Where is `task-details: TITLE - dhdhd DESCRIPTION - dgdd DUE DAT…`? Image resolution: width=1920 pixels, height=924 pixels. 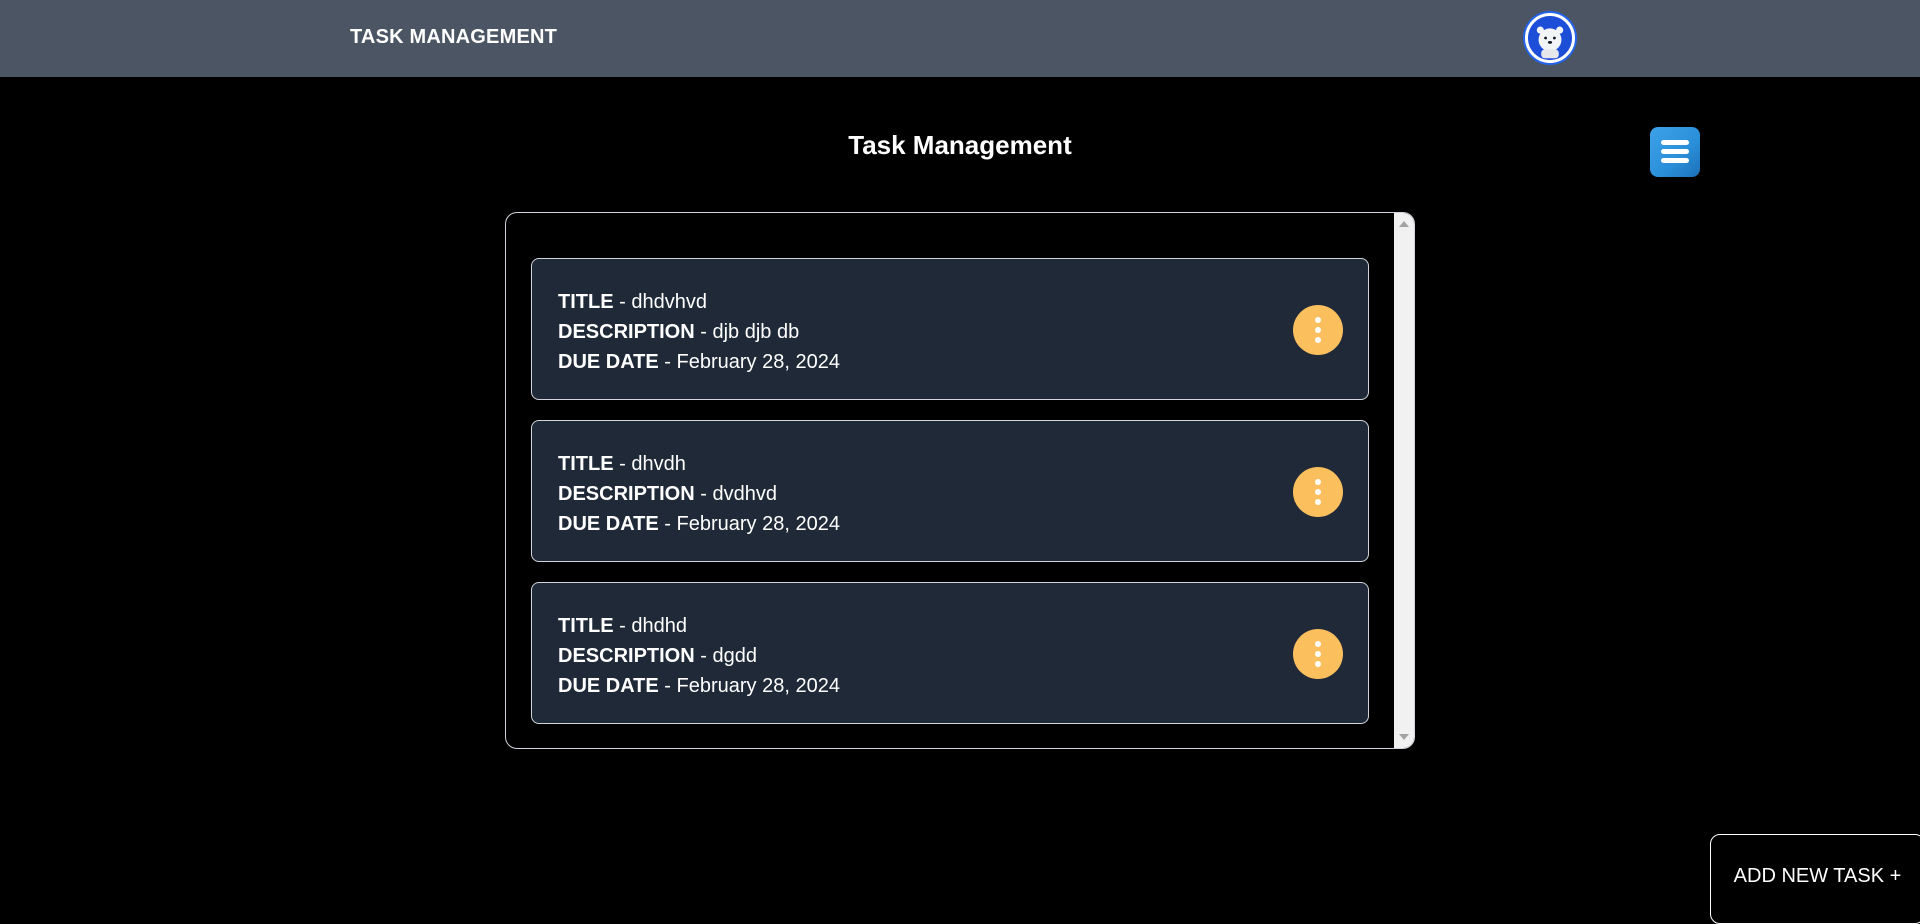
task-details: TITLE - dhdhd DESCRIPTION - dgdd DUE DAT… is located at coordinates (699, 656).